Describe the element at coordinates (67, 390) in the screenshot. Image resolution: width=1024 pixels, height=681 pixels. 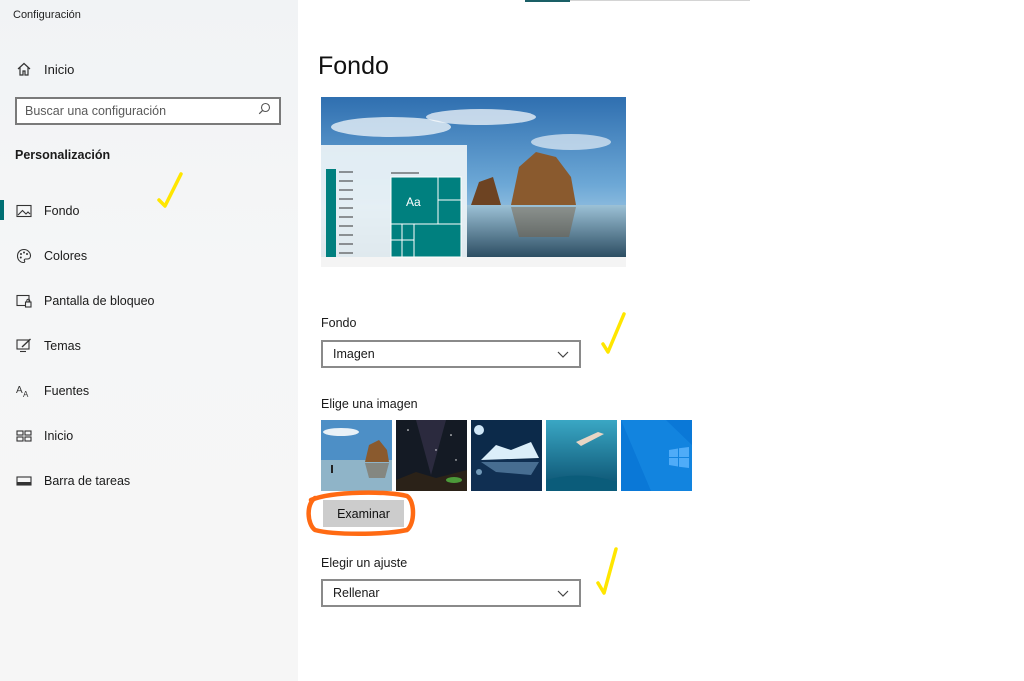
I see `sidebar-item-label: Fuentes` at that location.